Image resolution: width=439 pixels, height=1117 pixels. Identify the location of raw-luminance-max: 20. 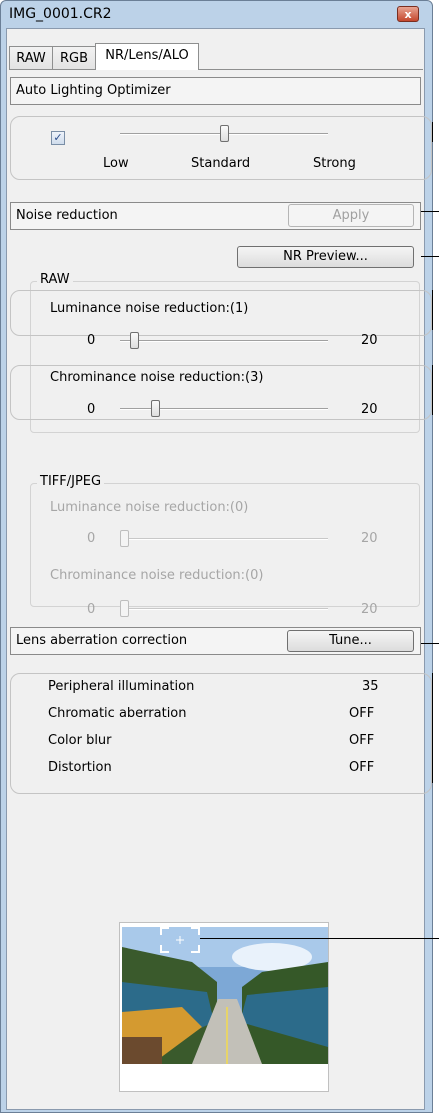
(369, 340).